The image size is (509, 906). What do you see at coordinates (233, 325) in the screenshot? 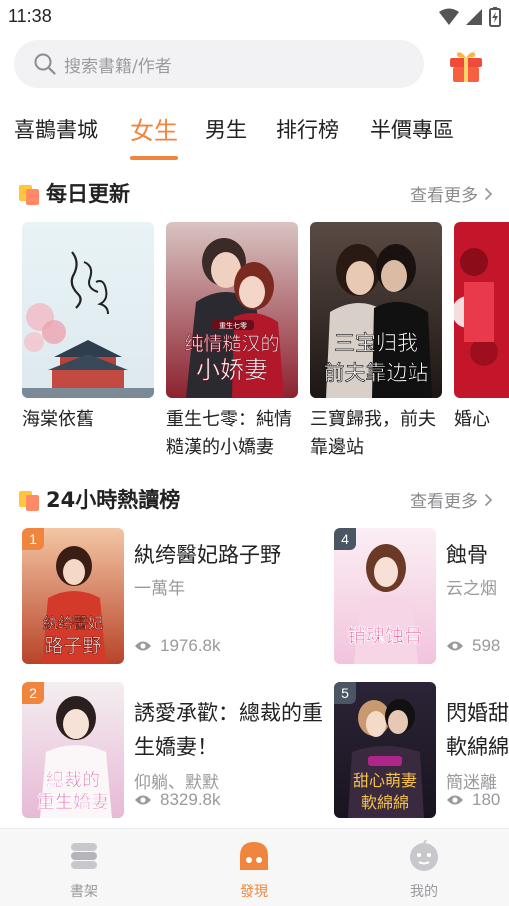
I see `svg-text: 重生七零` at bounding box center [233, 325].